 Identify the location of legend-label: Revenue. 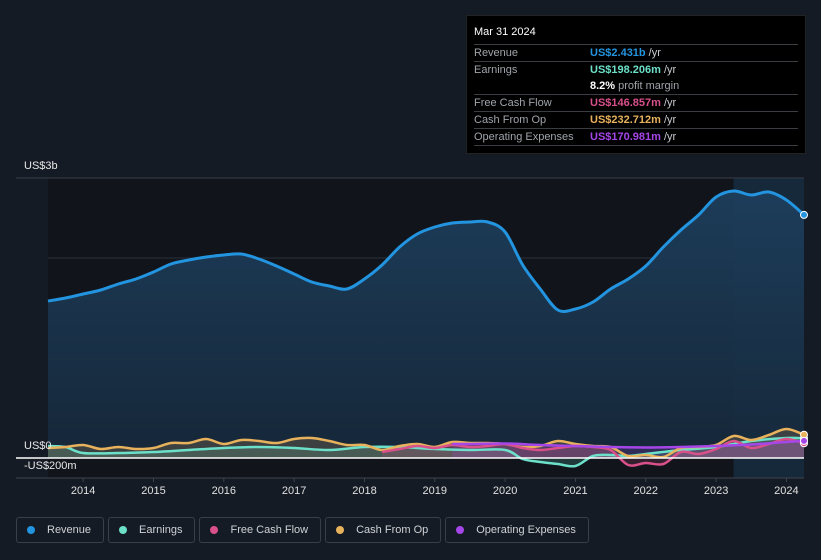
(69, 530).